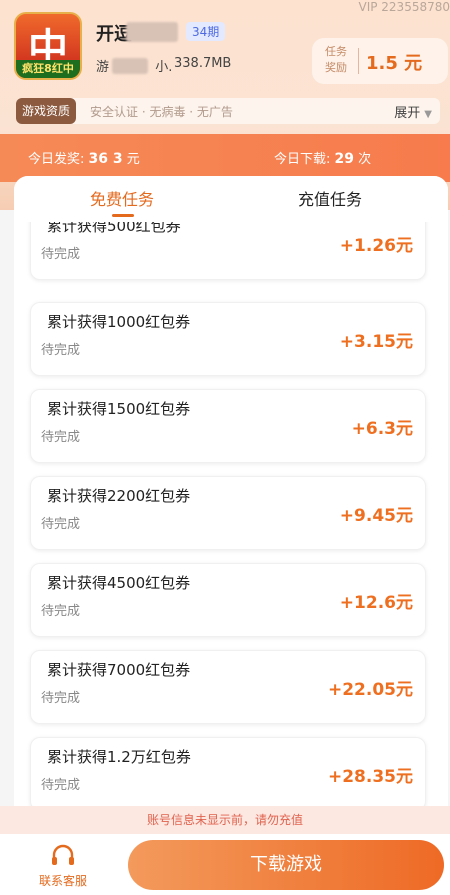 The image size is (450, 895). What do you see at coordinates (63, 854) in the screenshot?
I see `headset-icon` at bounding box center [63, 854].